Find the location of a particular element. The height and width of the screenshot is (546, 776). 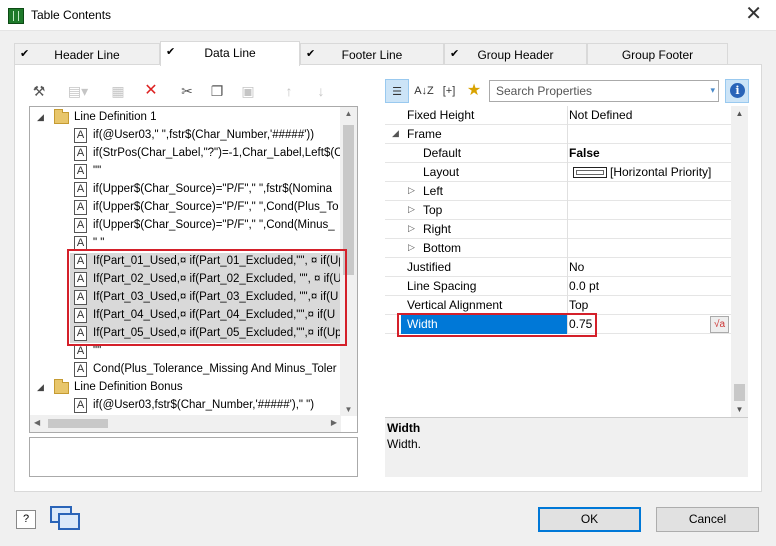

formula-icon: √a is located at coordinates (719, 324).